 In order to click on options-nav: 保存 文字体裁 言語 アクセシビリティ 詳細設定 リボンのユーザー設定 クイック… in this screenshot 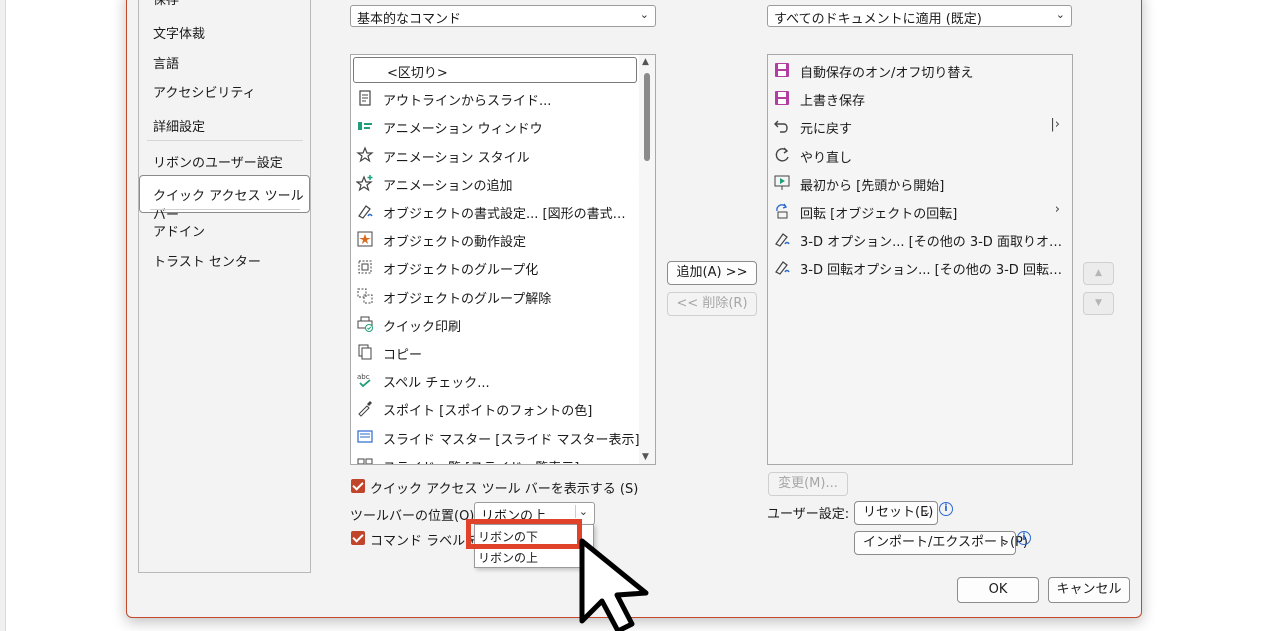, I will do `click(224, 286)`.